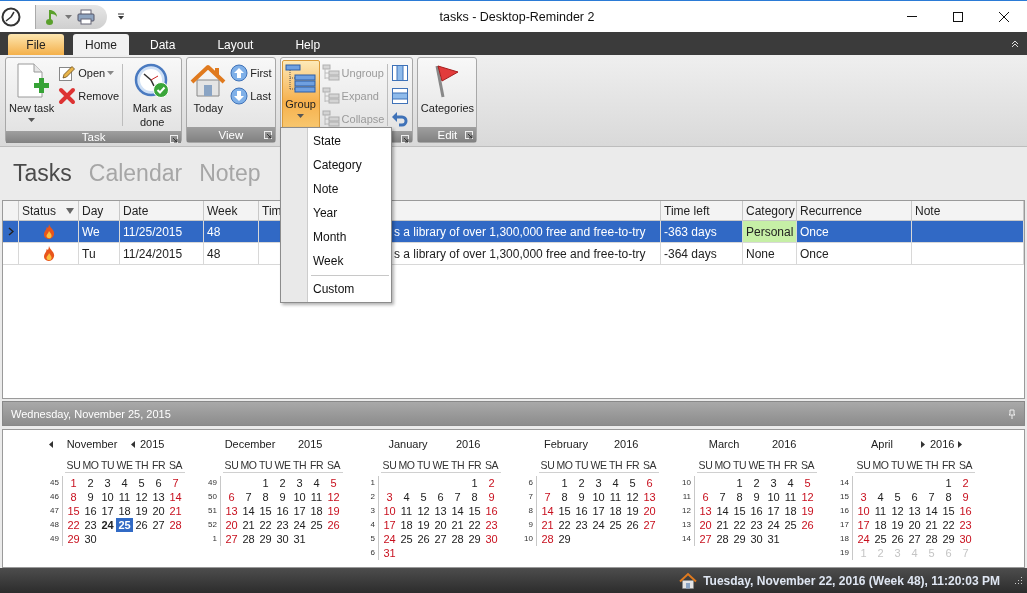 The height and width of the screenshot is (593, 1027). I want to click on day-cell: 5, so click(141, 483).